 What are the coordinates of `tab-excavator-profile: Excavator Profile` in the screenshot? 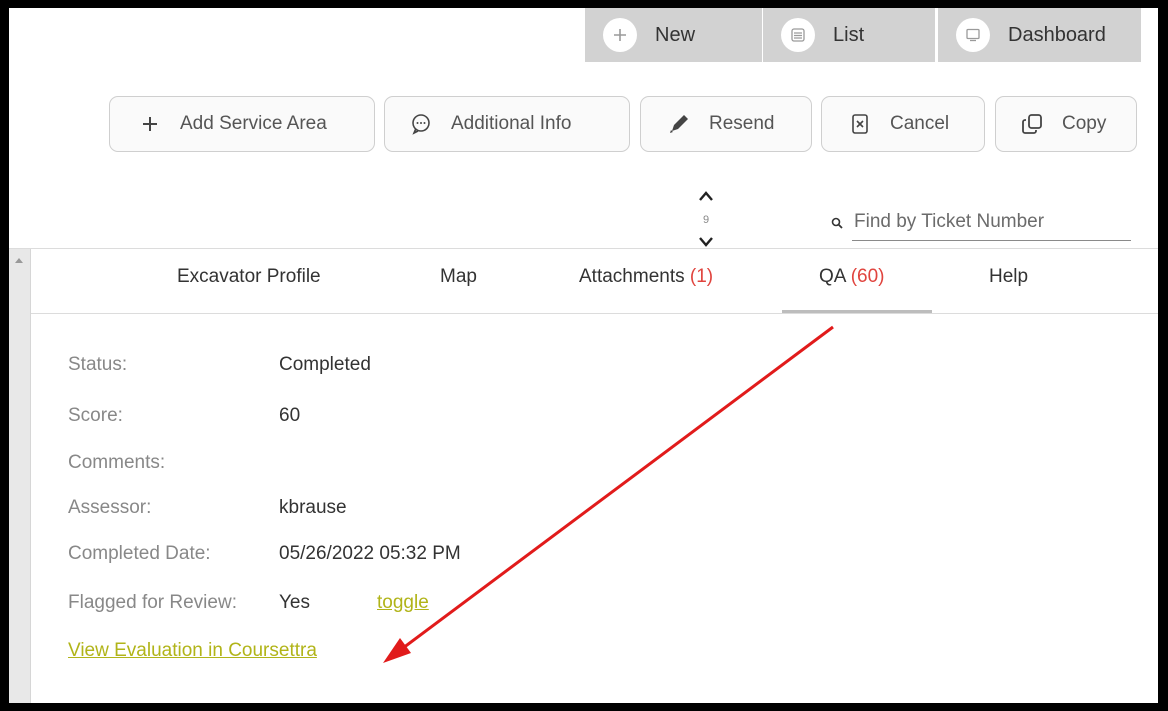 It's located at (249, 277).